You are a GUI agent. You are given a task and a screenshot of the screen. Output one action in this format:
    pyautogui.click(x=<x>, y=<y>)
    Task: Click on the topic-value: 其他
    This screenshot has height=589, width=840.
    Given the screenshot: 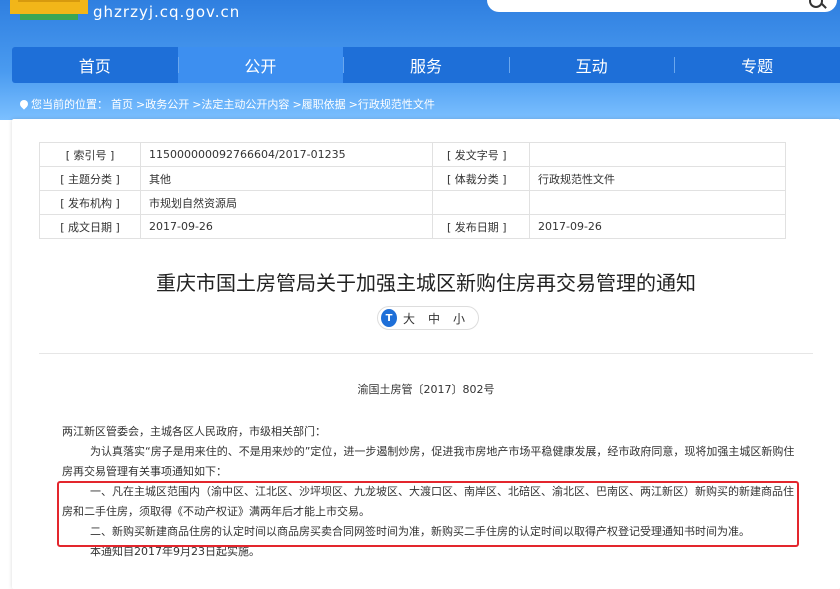 What is the action you would take?
    pyautogui.click(x=286, y=178)
    